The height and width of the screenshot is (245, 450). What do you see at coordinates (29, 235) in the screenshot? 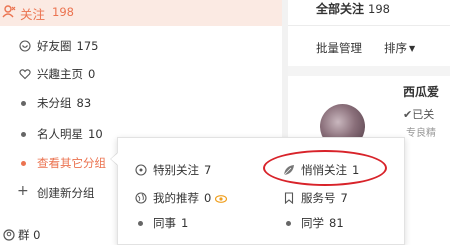
I see `sidebar-item-label: 群 0` at bounding box center [29, 235].